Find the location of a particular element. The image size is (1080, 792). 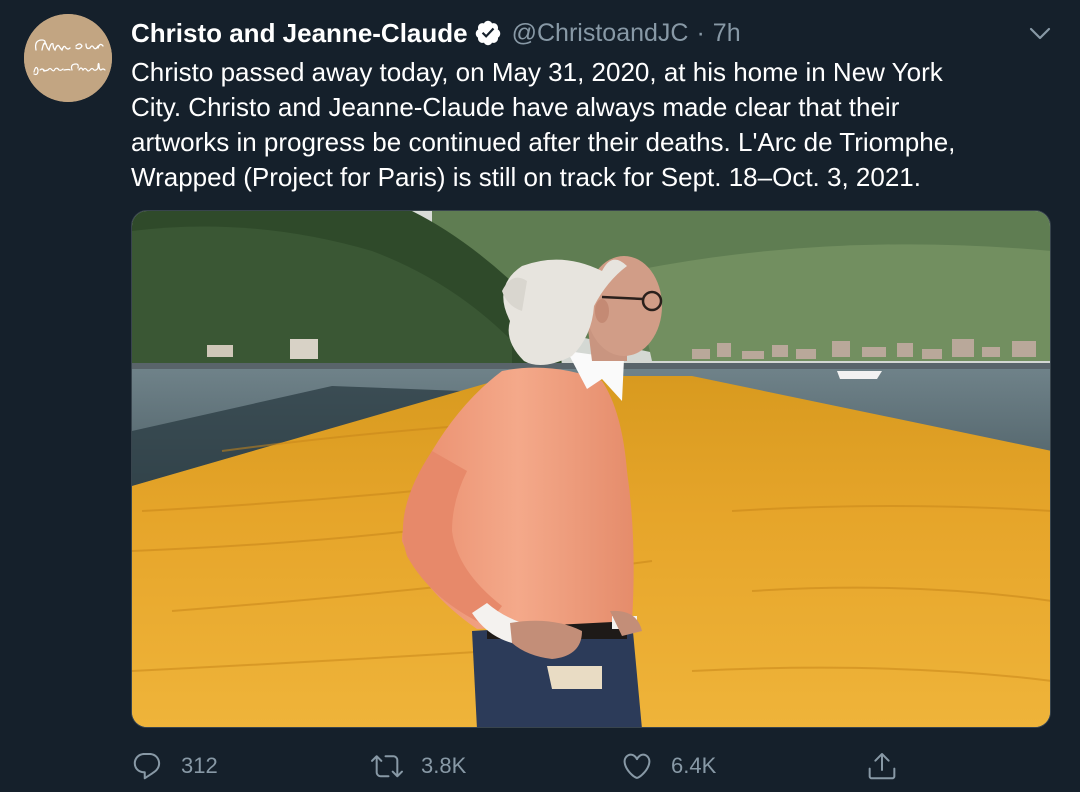

avatar-signature-logo is located at coordinates (68, 58).